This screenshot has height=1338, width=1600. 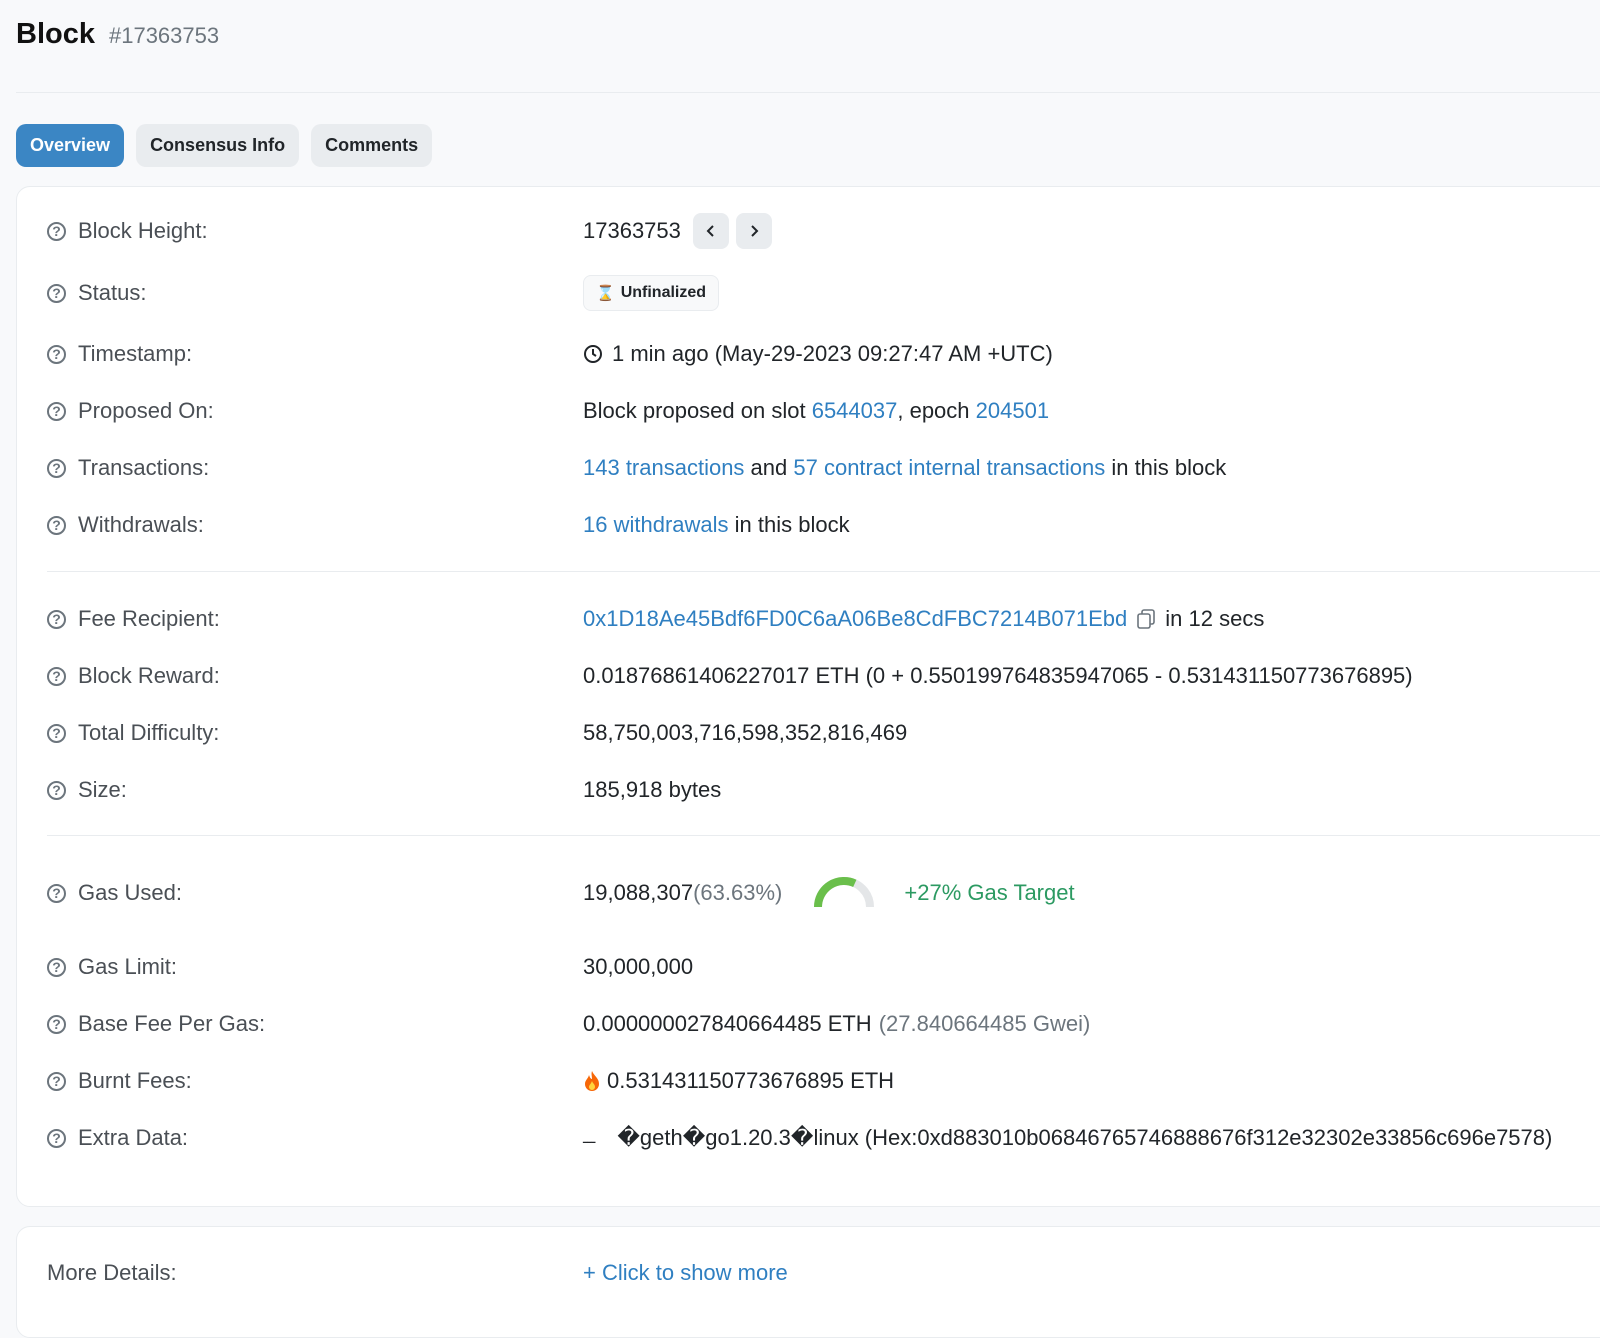 I want to click on withdrawals-suffix: in this block, so click(x=789, y=524).